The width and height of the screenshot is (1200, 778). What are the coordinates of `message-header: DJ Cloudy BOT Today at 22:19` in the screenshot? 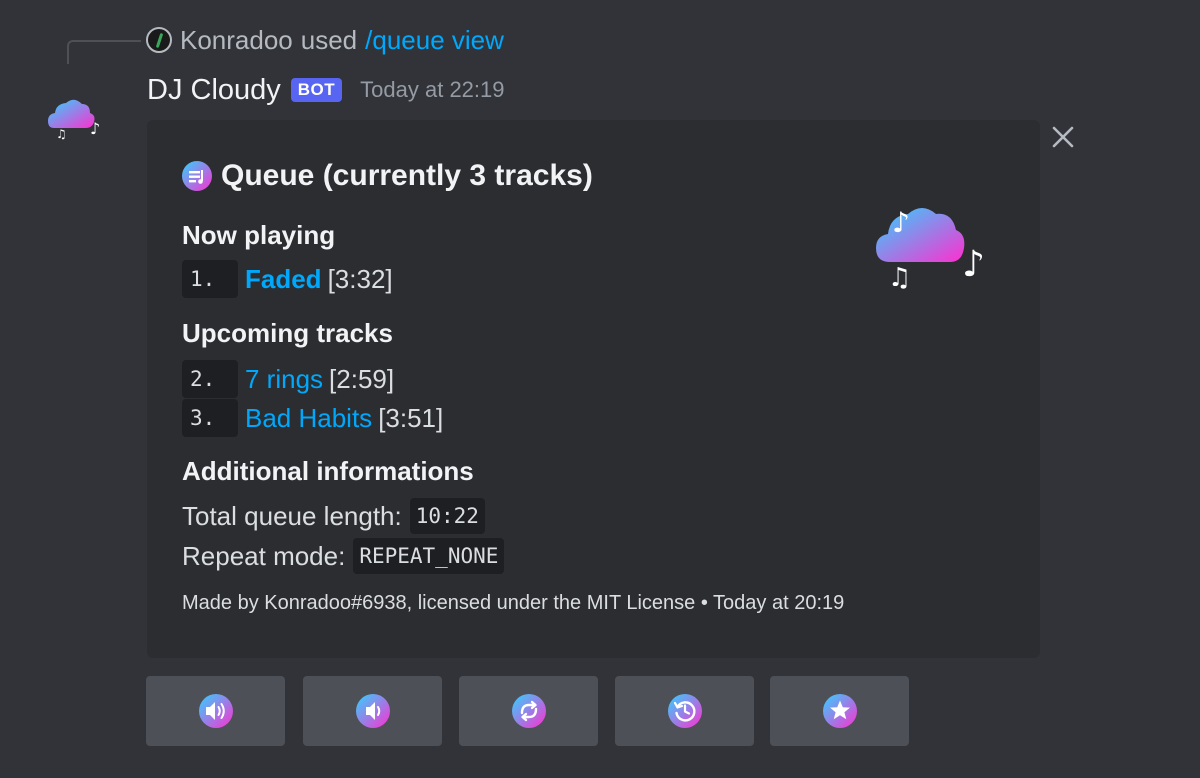 It's located at (326, 90).